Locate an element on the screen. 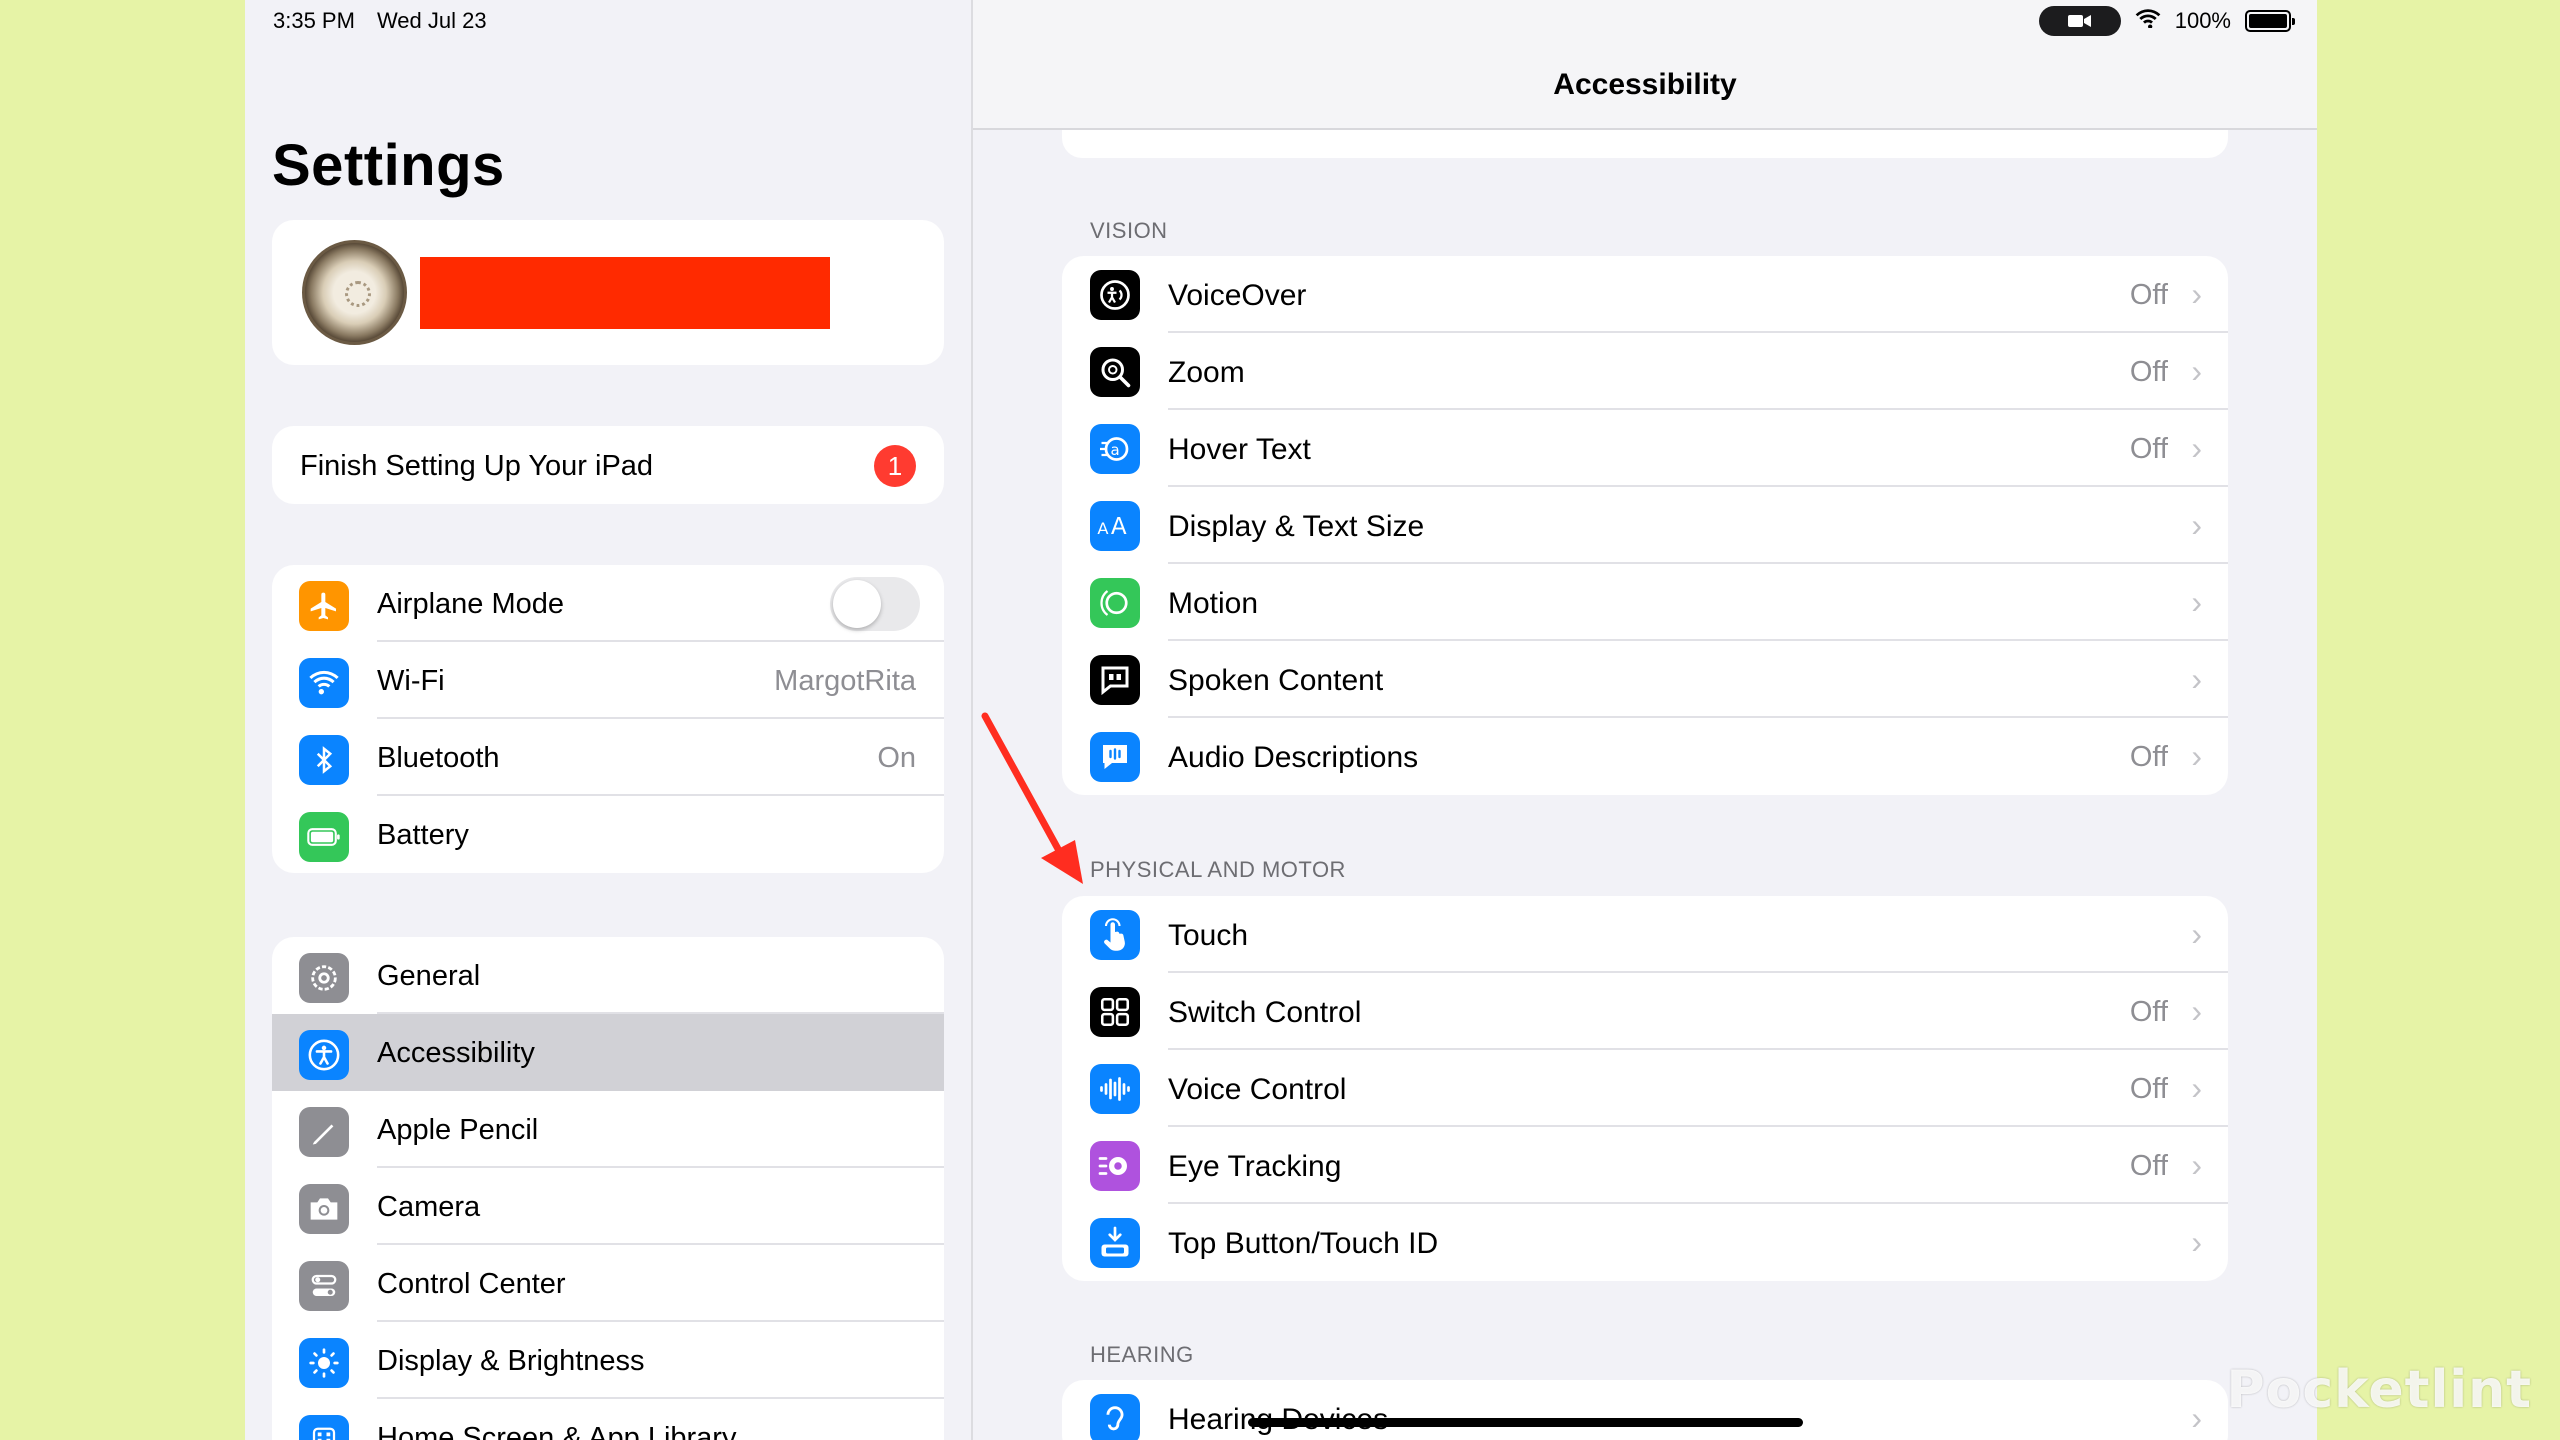 This screenshot has width=2560, height=1440. row-label: Top Button/Touch ID is located at coordinates (1303, 1243).